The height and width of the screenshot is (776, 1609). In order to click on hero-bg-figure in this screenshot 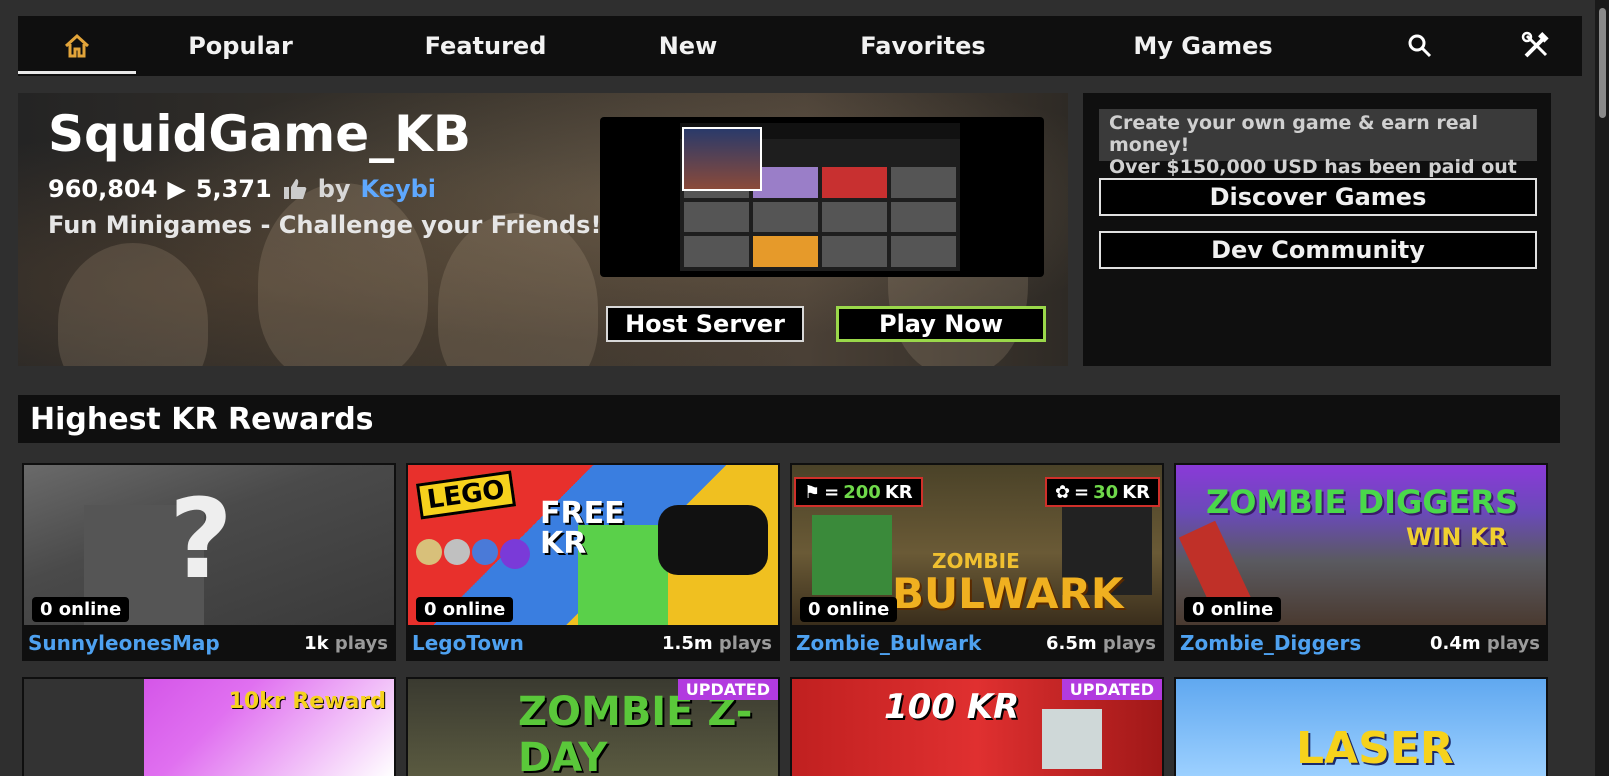, I will do `click(133, 304)`.